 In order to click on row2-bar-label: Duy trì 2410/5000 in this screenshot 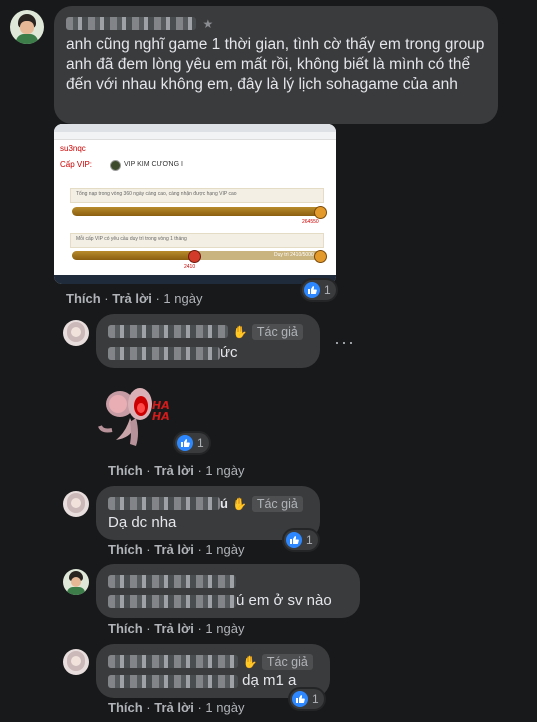, I will do `click(294, 255)`.